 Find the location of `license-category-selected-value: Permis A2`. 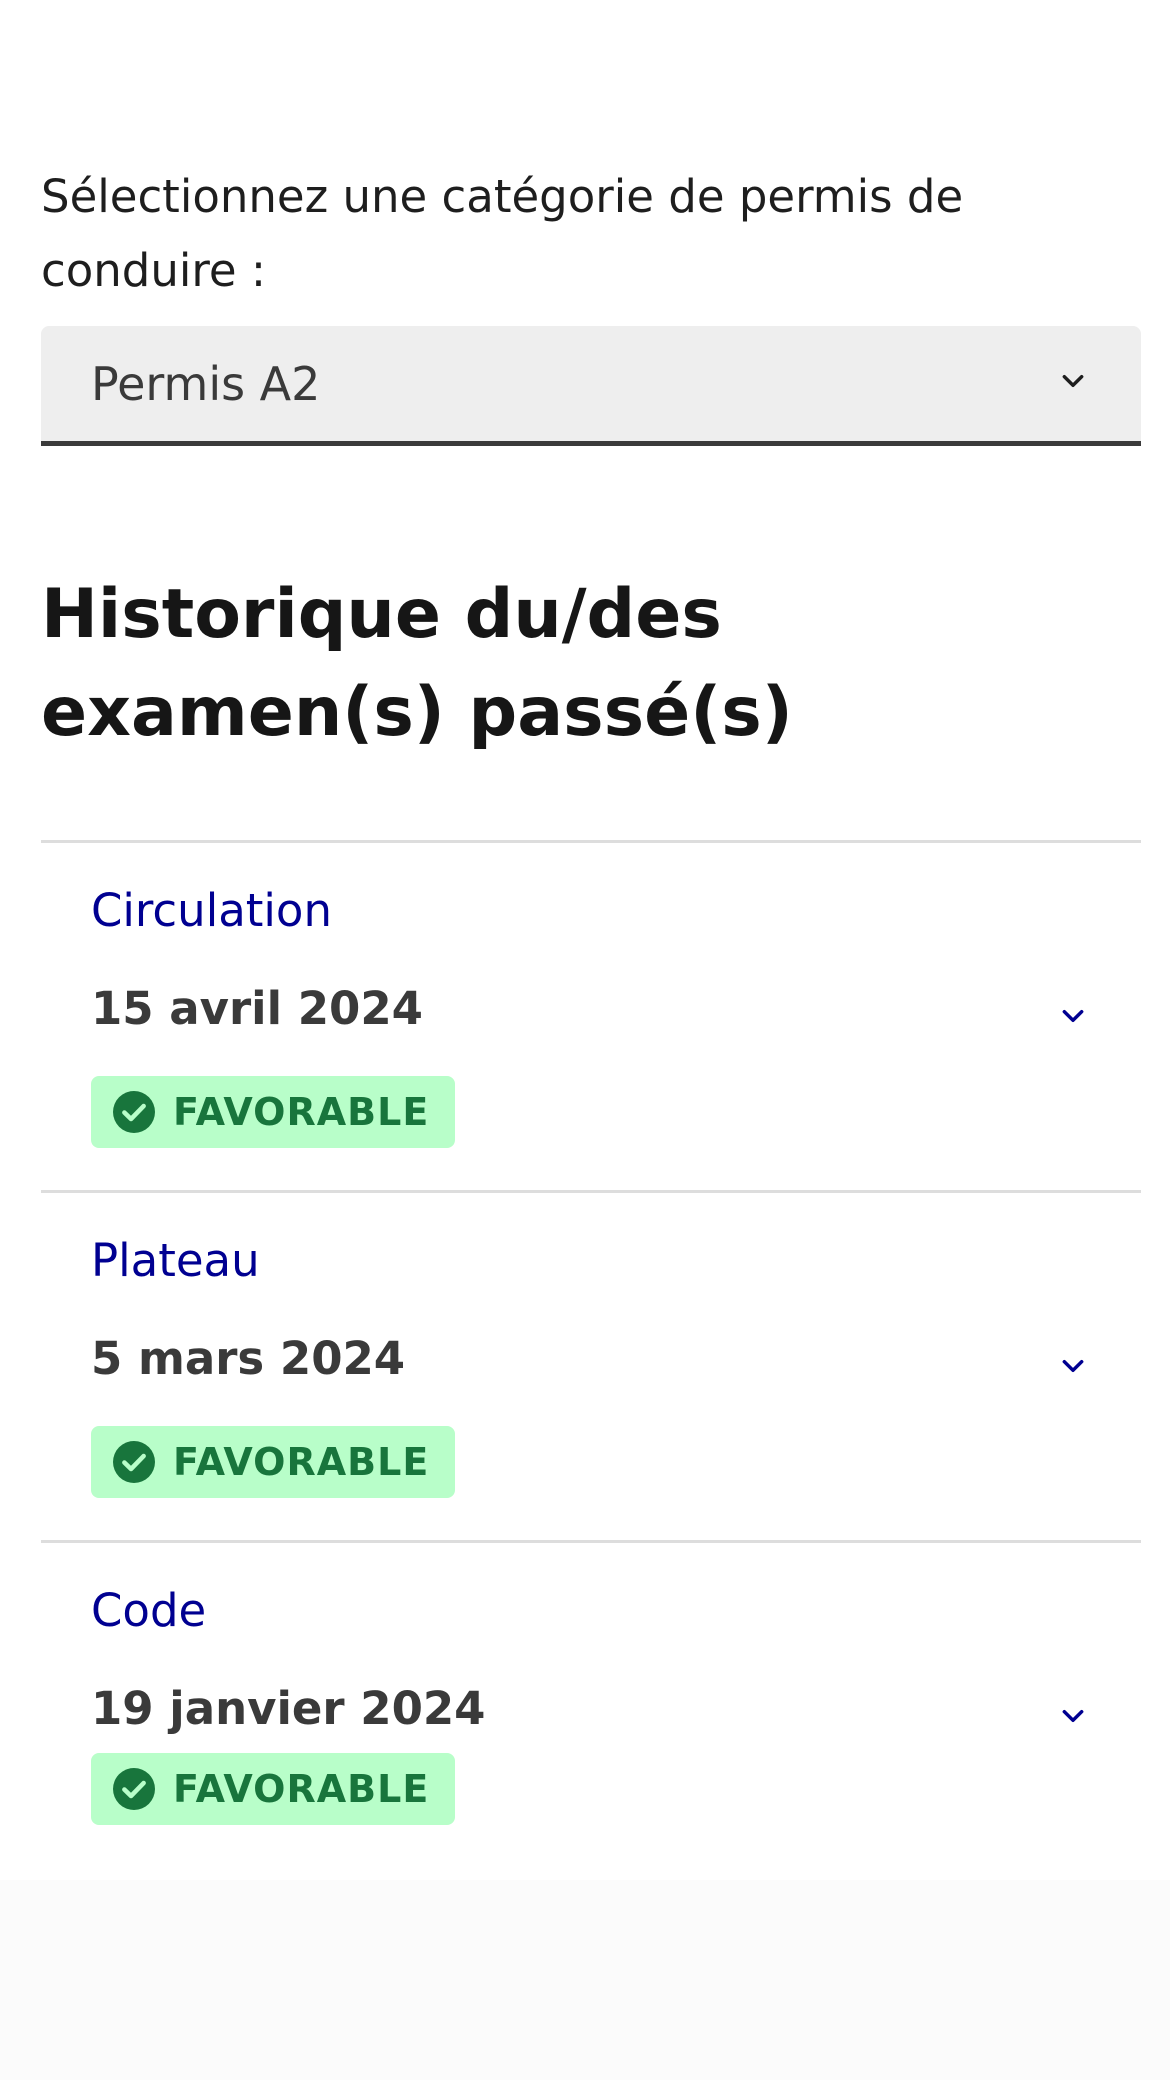

license-category-selected-value: Permis A2 is located at coordinates (206, 384).